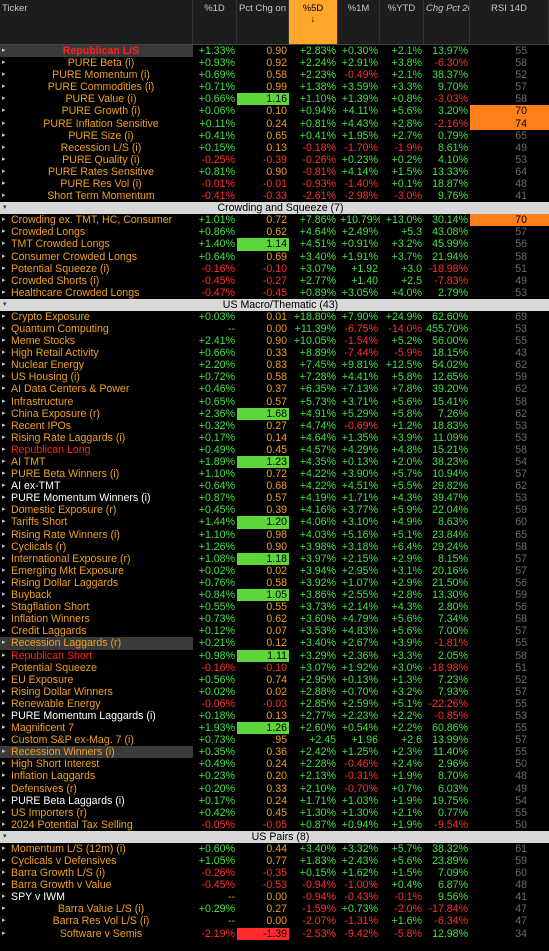 Image resolution: width=549 pixels, height=951 pixels. Describe the element at coordinates (101, 365) in the screenshot. I see `ticker-name: Nuclear Energy` at that location.